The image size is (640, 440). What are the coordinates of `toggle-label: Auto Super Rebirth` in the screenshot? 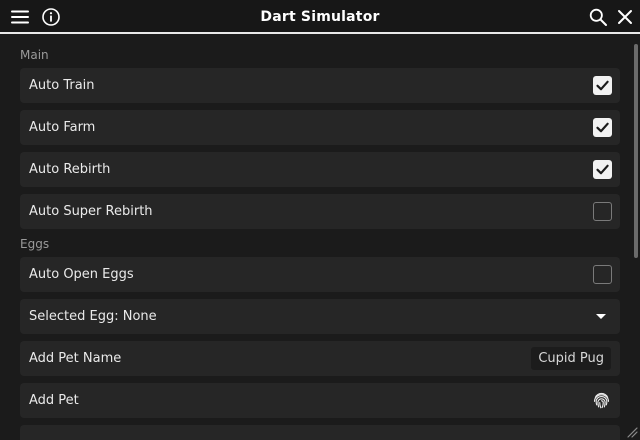 It's located at (91, 211).